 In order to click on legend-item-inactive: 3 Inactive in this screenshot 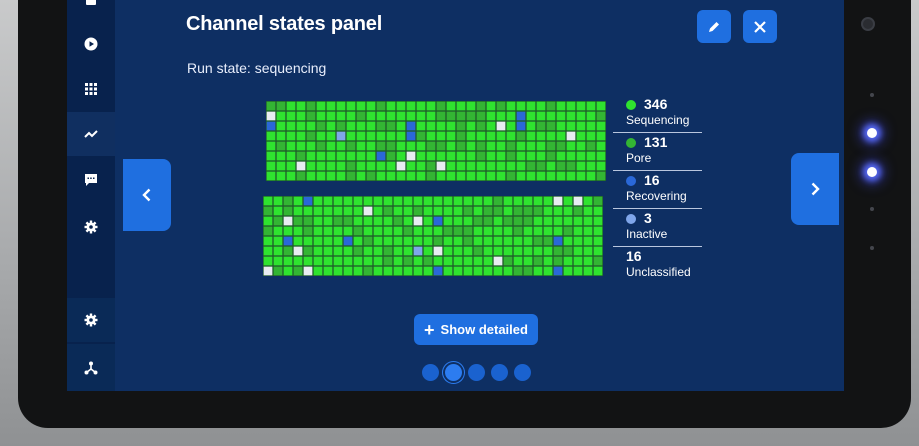, I will do `click(657, 228)`.